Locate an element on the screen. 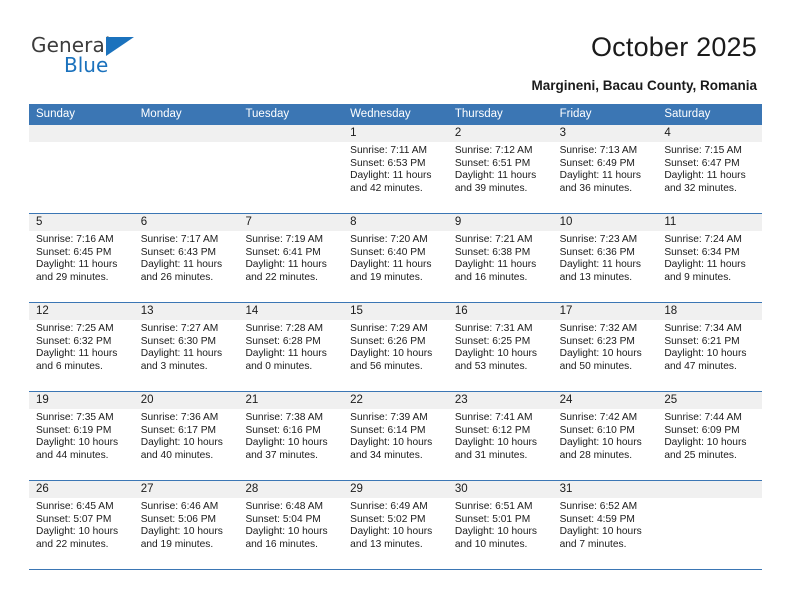 This screenshot has height=612, width=792. day-number: 21 is located at coordinates (291, 400).